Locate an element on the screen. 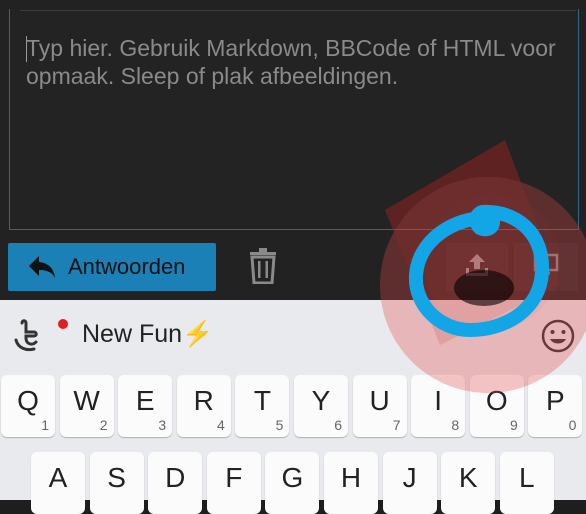 The width and height of the screenshot is (586, 514). emoji-icon is located at coordinates (558, 336).